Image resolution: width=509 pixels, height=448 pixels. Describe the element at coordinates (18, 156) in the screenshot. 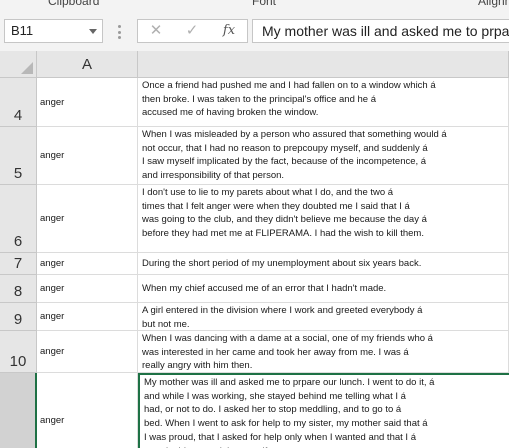

I see `row-header-5: 5` at that location.